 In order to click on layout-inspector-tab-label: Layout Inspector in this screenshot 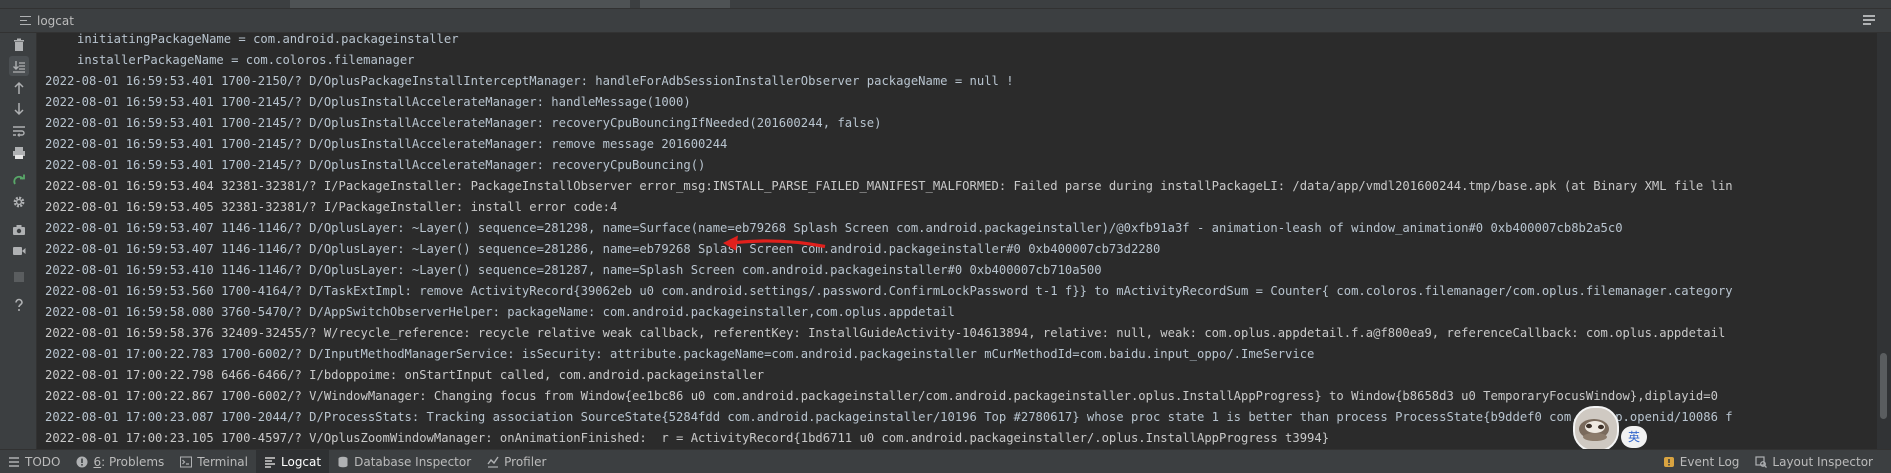, I will do `click(1822, 461)`.